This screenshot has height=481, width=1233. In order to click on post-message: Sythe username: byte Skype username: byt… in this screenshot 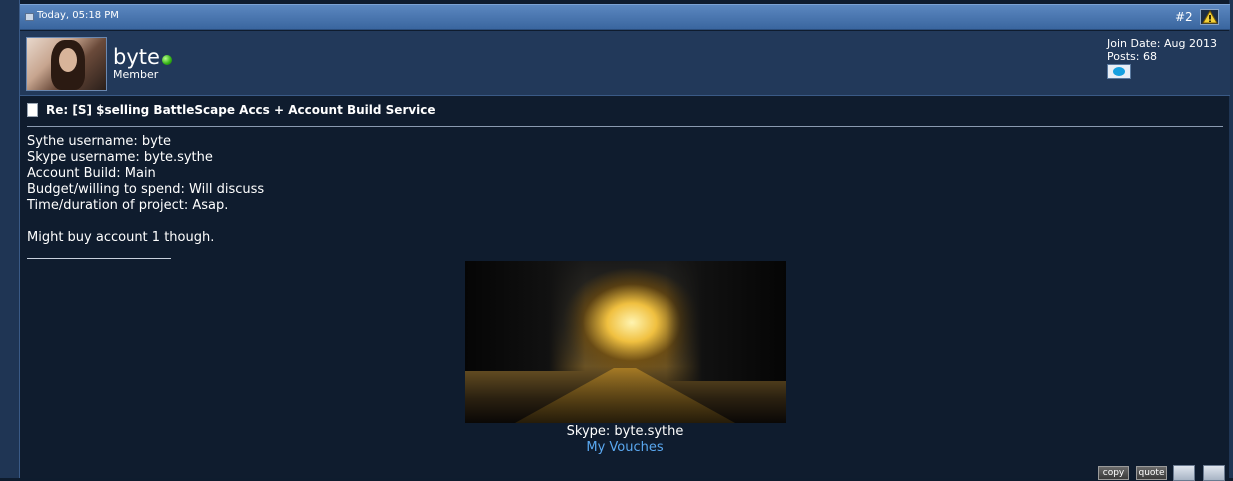, I will do `click(145, 190)`.